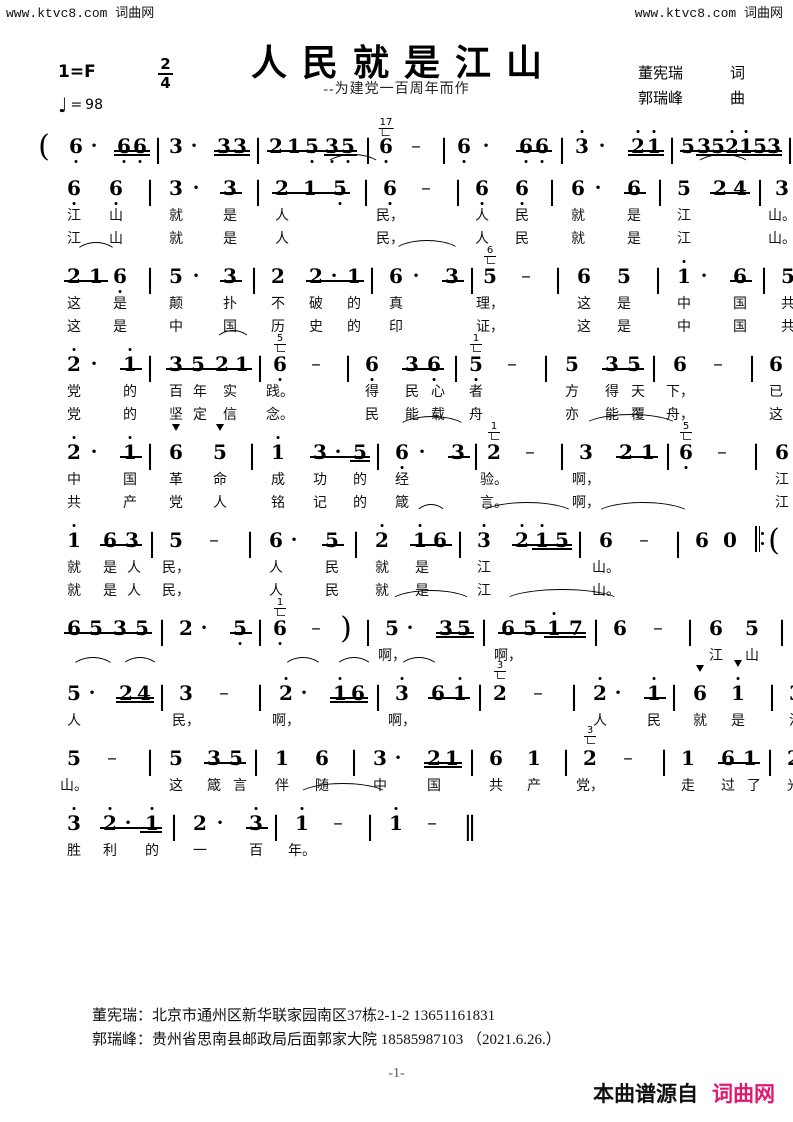 The image size is (793, 1122). I want to click on note: 4, so click(144, 693).